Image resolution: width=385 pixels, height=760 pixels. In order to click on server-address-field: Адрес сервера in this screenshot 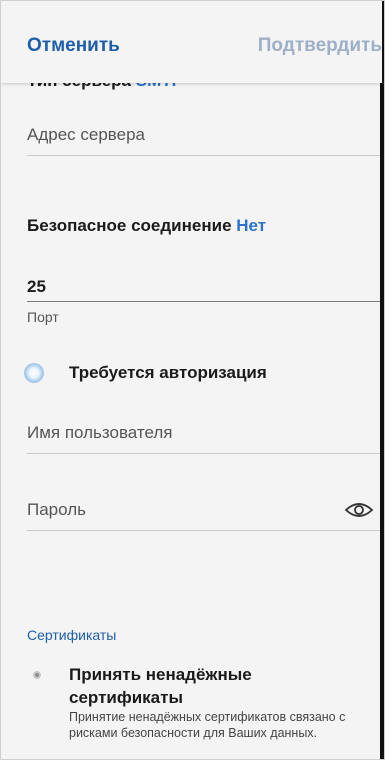, I will do `click(204, 140)`.